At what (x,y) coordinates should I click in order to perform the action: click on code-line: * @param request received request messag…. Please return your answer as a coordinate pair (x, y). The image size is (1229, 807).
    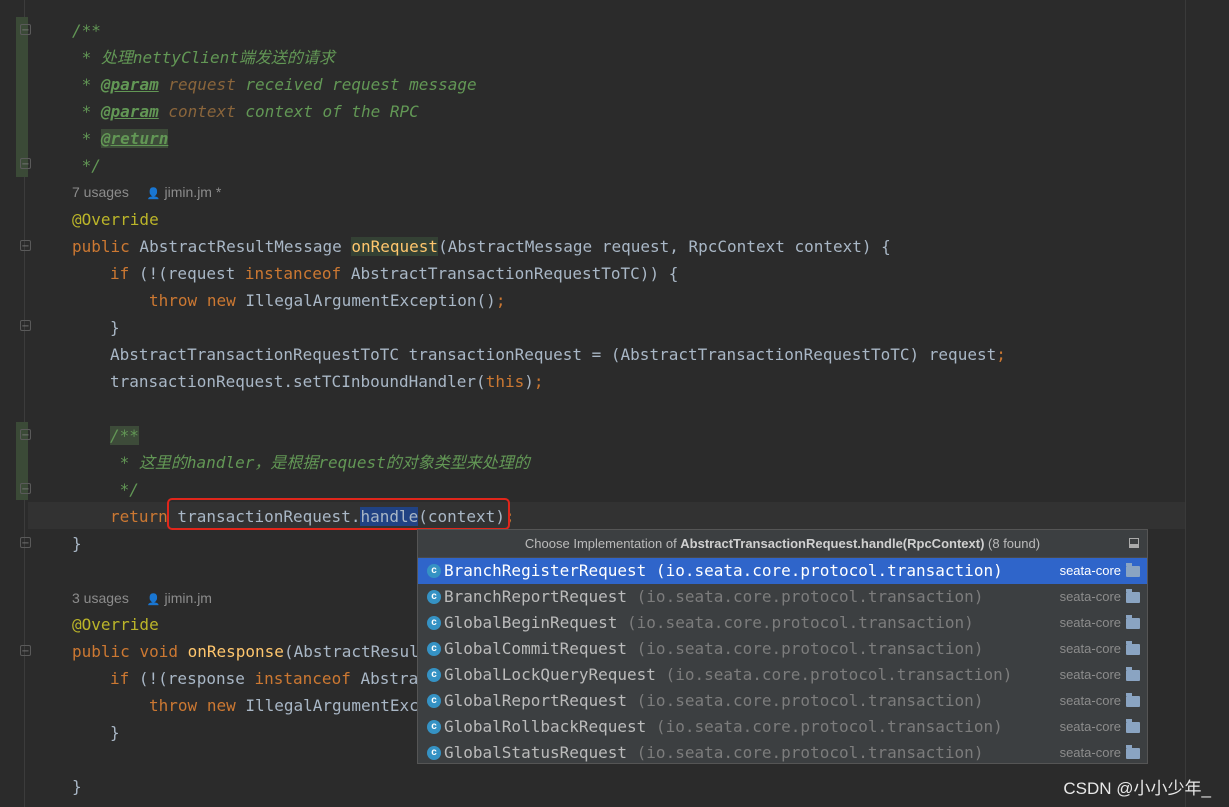
    Looking at the image, I should click on (274, 84).